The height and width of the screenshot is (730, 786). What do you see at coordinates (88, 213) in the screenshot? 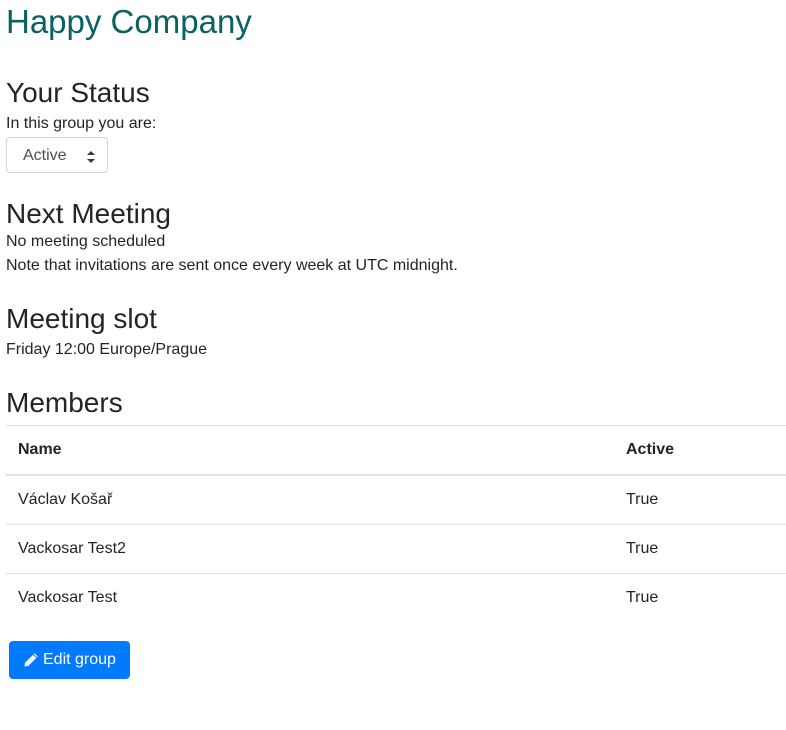
I see `next-meeting-heading: Next Meeting` at bounding box center [88, 213].